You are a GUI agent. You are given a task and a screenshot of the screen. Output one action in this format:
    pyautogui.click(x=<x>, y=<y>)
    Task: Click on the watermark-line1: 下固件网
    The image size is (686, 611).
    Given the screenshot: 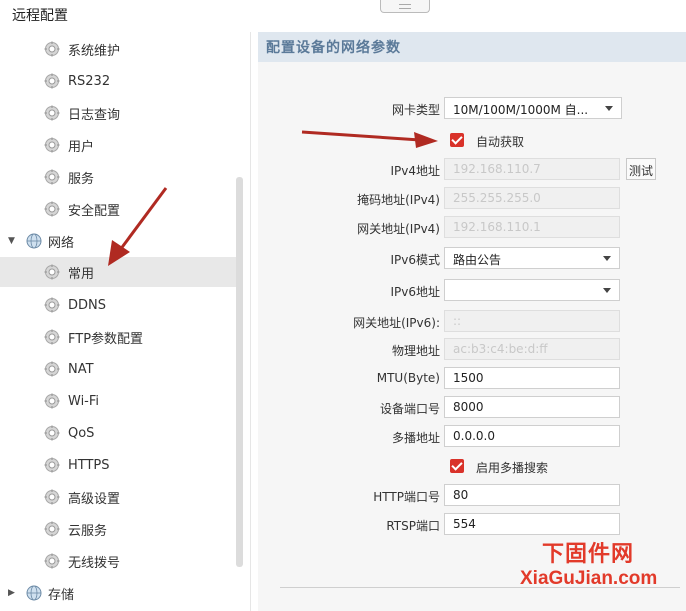 What is the action you would take?
    pyautogui.click(x=588, y=554)
    